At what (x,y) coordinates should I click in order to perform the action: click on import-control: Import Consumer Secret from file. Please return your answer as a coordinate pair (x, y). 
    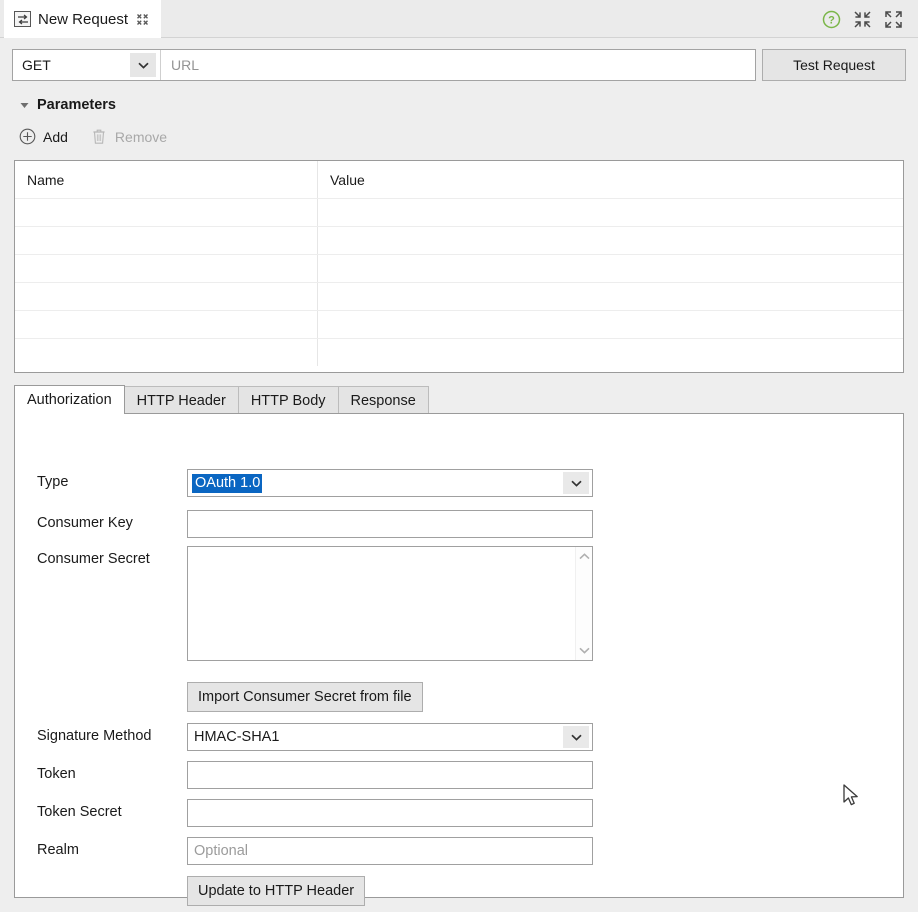
    Looking at the image, I should click on (305, 697).